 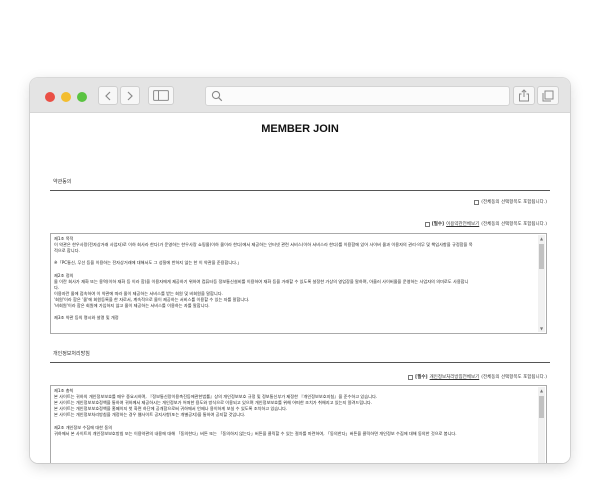 I want to click on privacy-required-tag: [필수], so click(x=421, y=377).